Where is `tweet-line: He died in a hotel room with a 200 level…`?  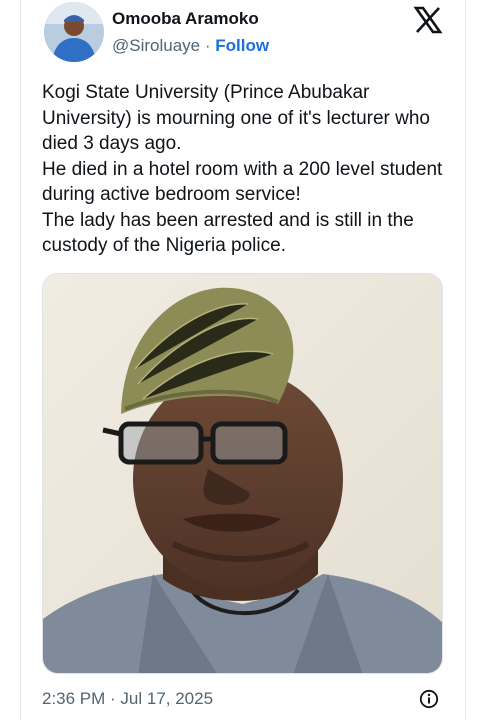 tweet-line: He died in a hotel room with a 200 level… is located at coordinates (242, 169).